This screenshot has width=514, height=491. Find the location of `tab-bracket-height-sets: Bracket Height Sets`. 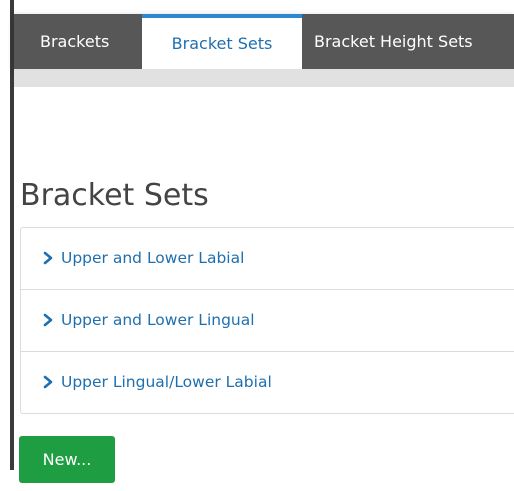

tab-bracket-height-sets: Bracket Height Sets is located at coordinates (393, 41).